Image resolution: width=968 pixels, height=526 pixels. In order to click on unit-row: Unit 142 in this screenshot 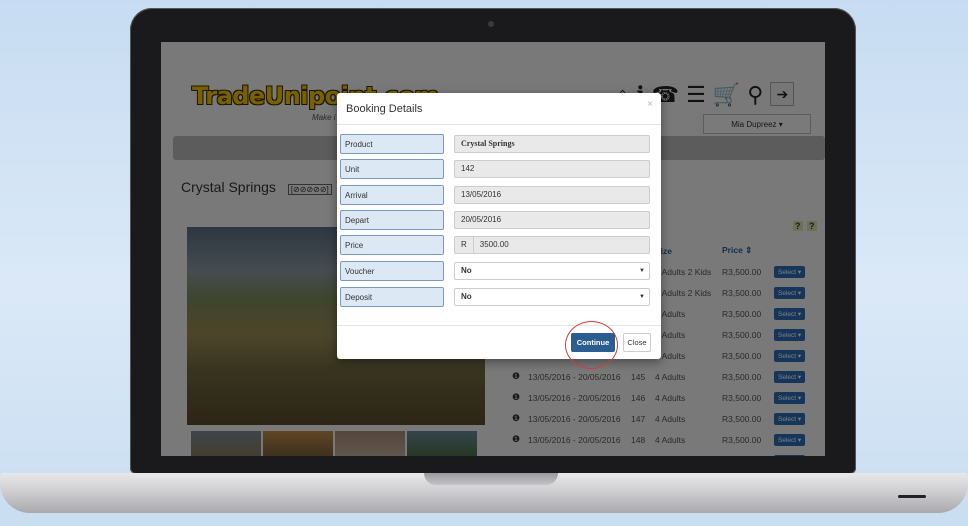, I will do `click(497, 170)`.